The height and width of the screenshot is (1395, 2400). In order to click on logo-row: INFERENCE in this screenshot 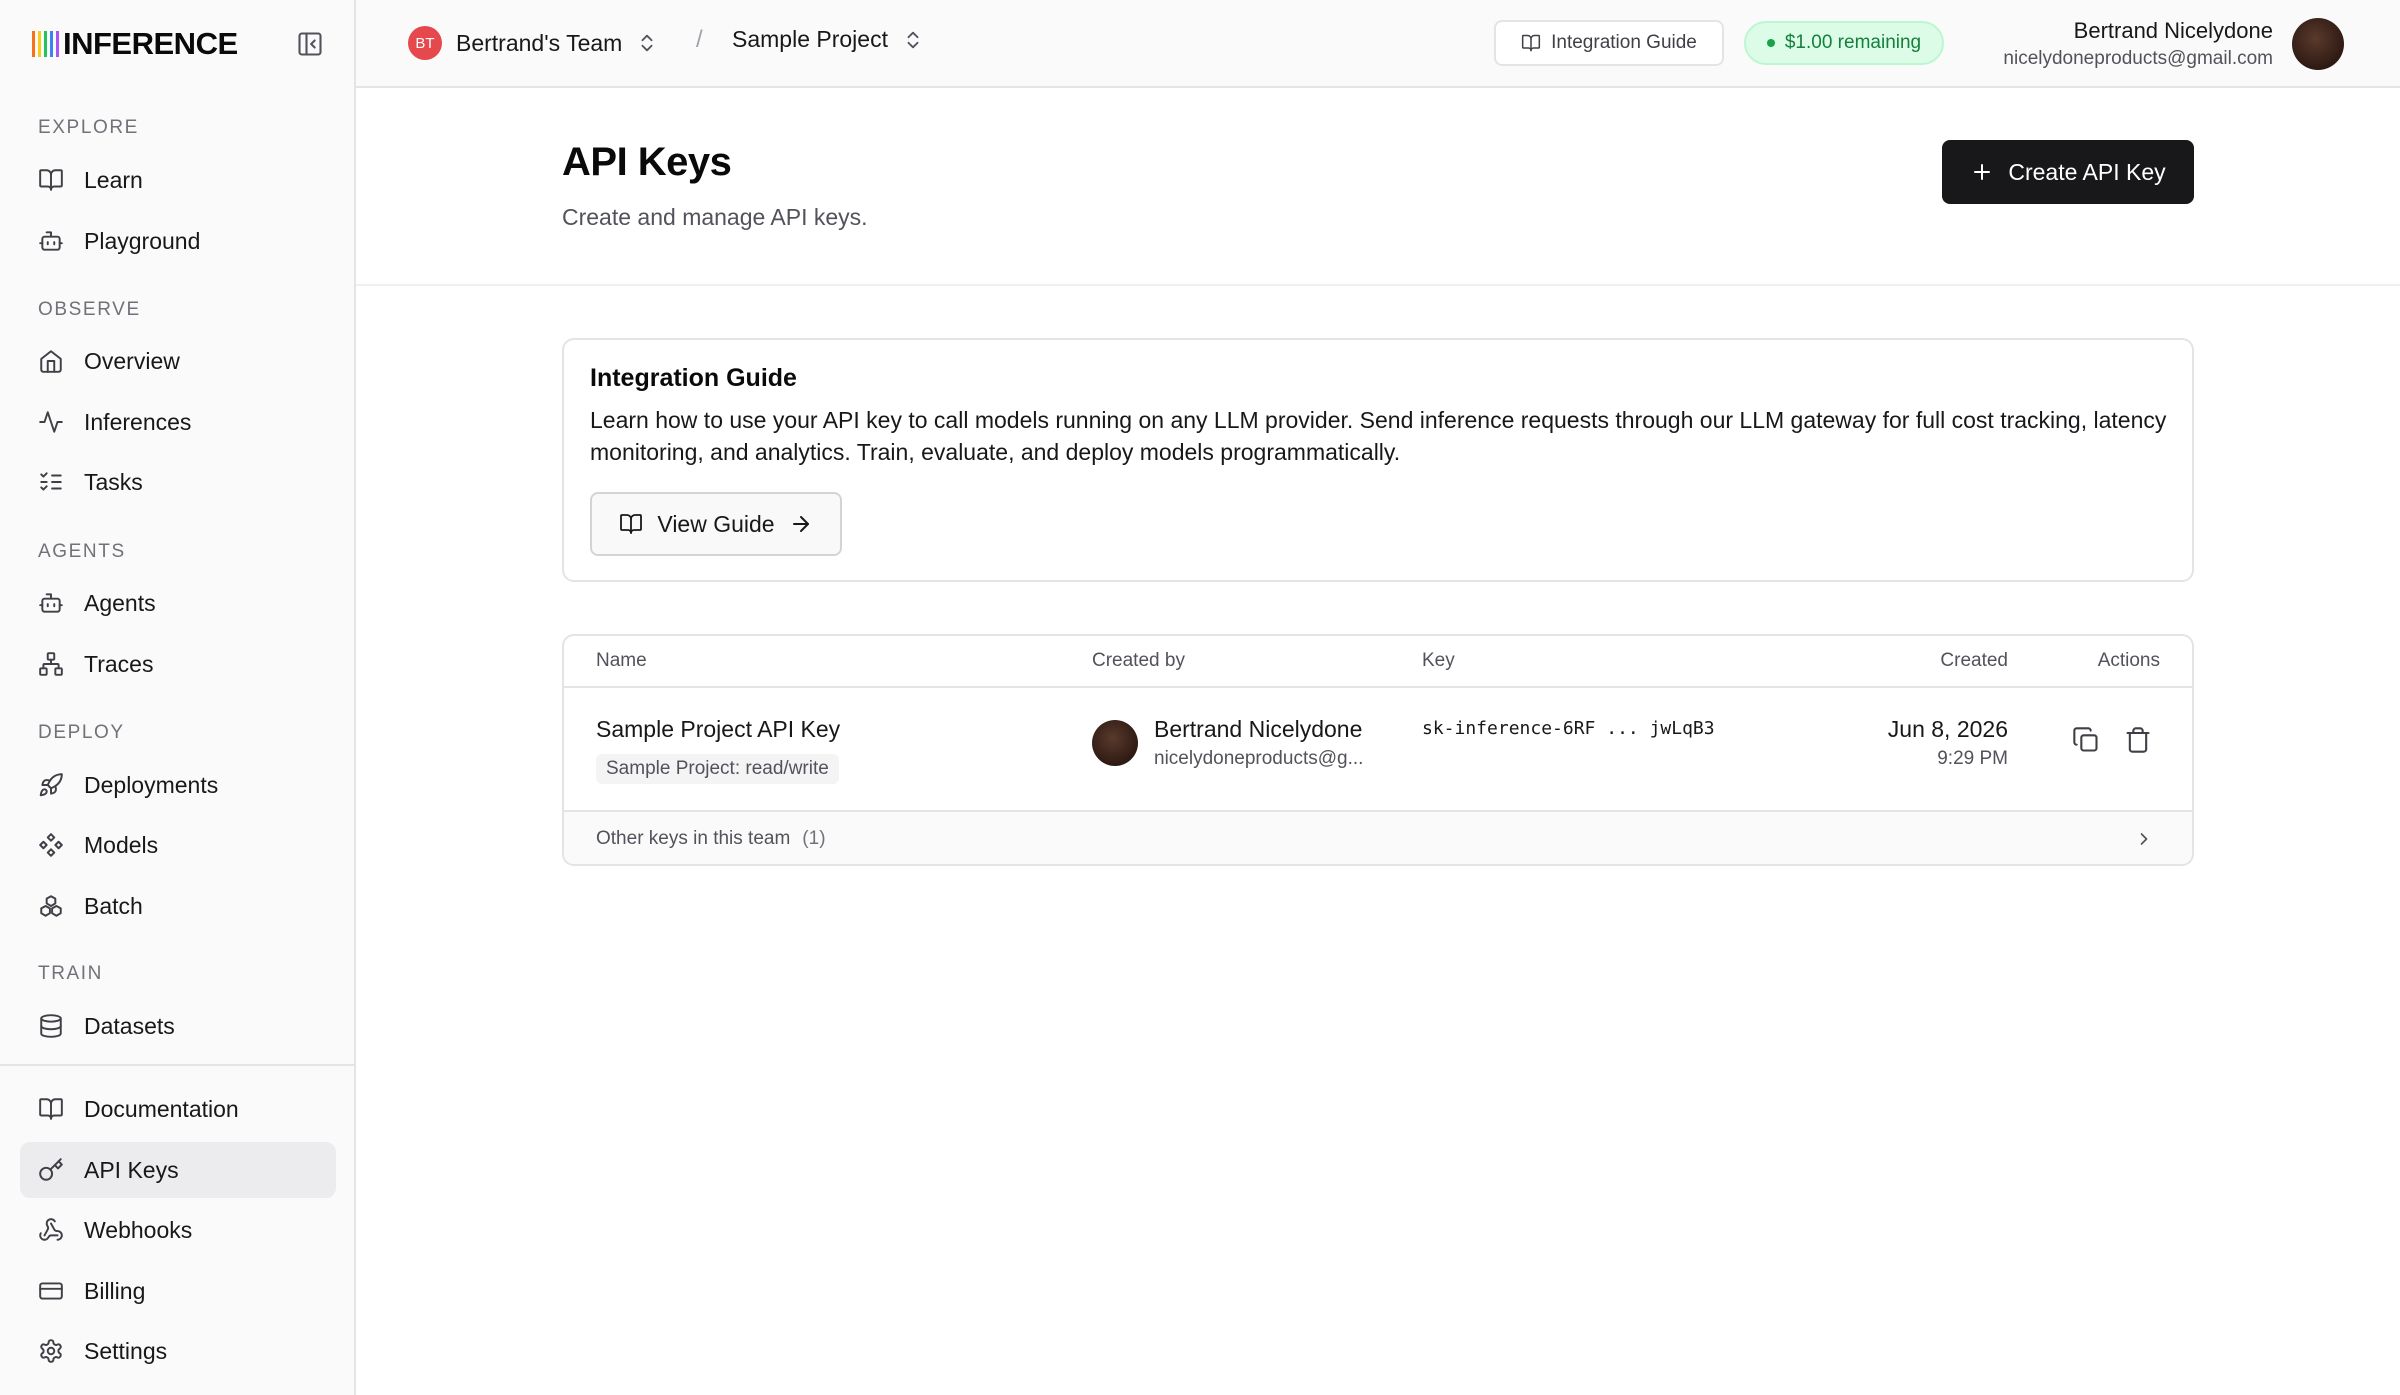, I will do `click(178, 44)`.